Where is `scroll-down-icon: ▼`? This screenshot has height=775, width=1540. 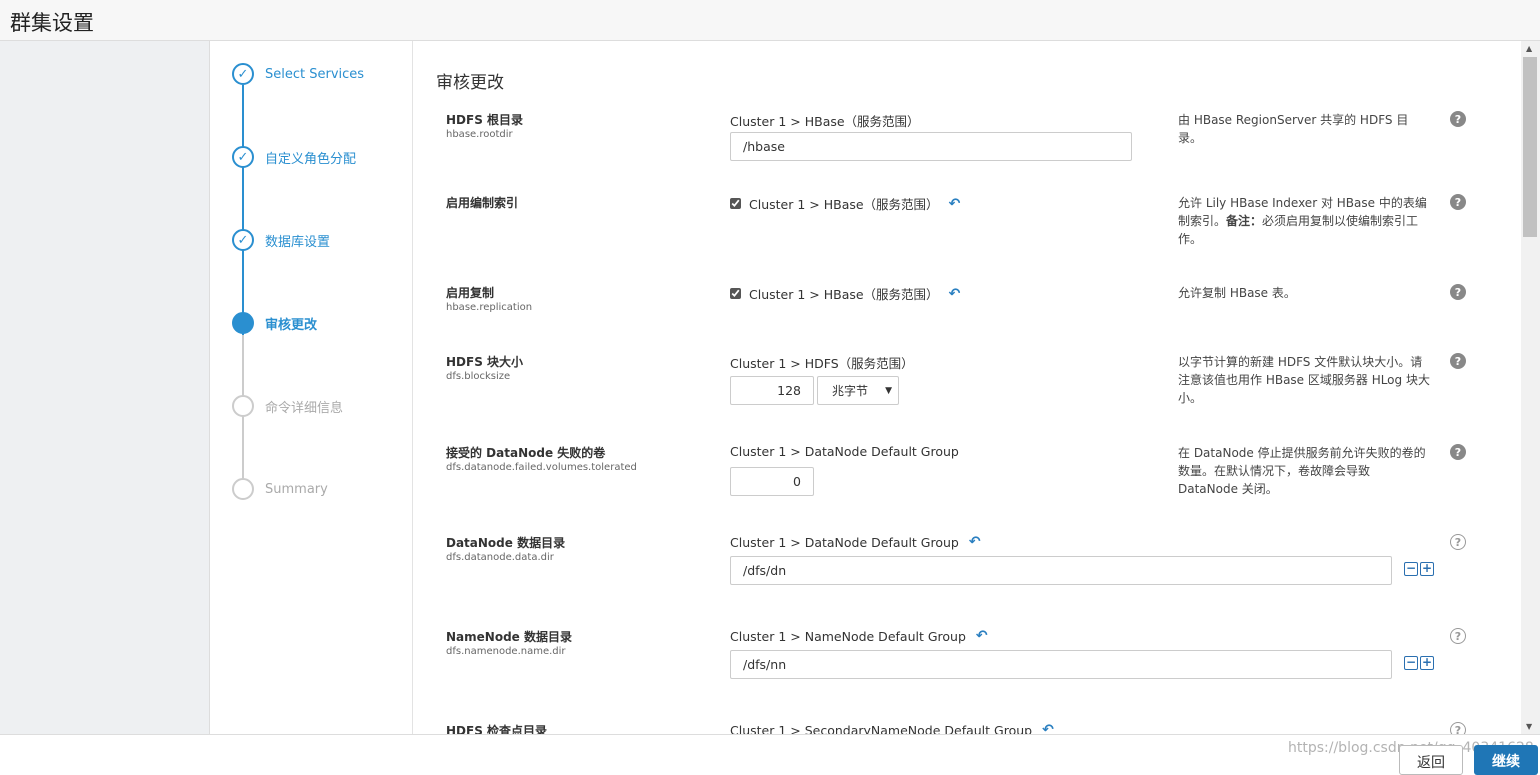
scroll-down-icon: ▼ is located at coordinates (1529, 726).